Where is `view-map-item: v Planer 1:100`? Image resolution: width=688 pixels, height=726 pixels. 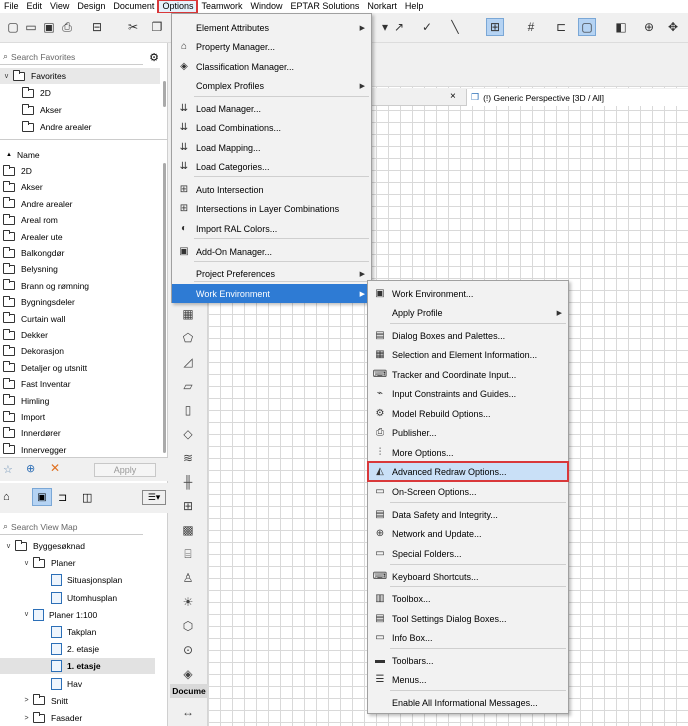 view-map-item: v Planer 1:100 is located at coordinates (77, 615).